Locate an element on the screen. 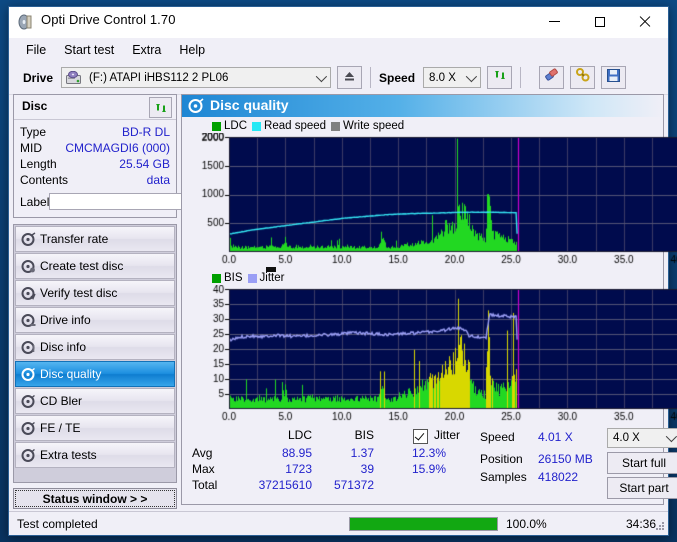 The image size is (677, 542). menu-item-start-test: Start test is located at coordinates (89, 50).